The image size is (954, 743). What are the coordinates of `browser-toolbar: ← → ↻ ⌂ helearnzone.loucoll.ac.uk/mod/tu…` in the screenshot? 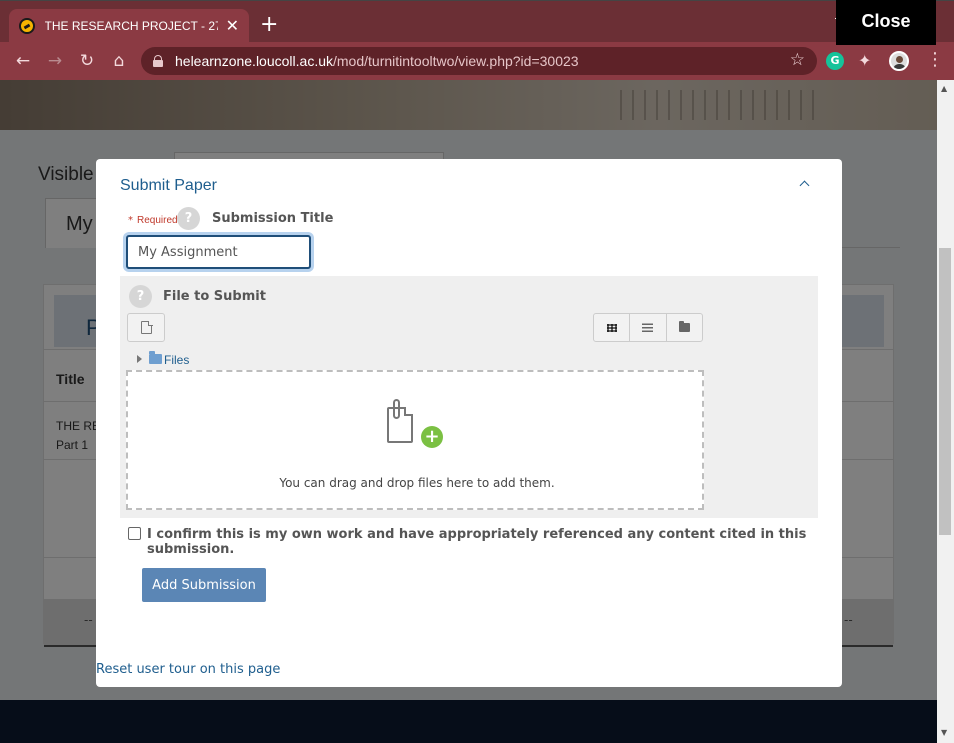 It's located at (477, 61).